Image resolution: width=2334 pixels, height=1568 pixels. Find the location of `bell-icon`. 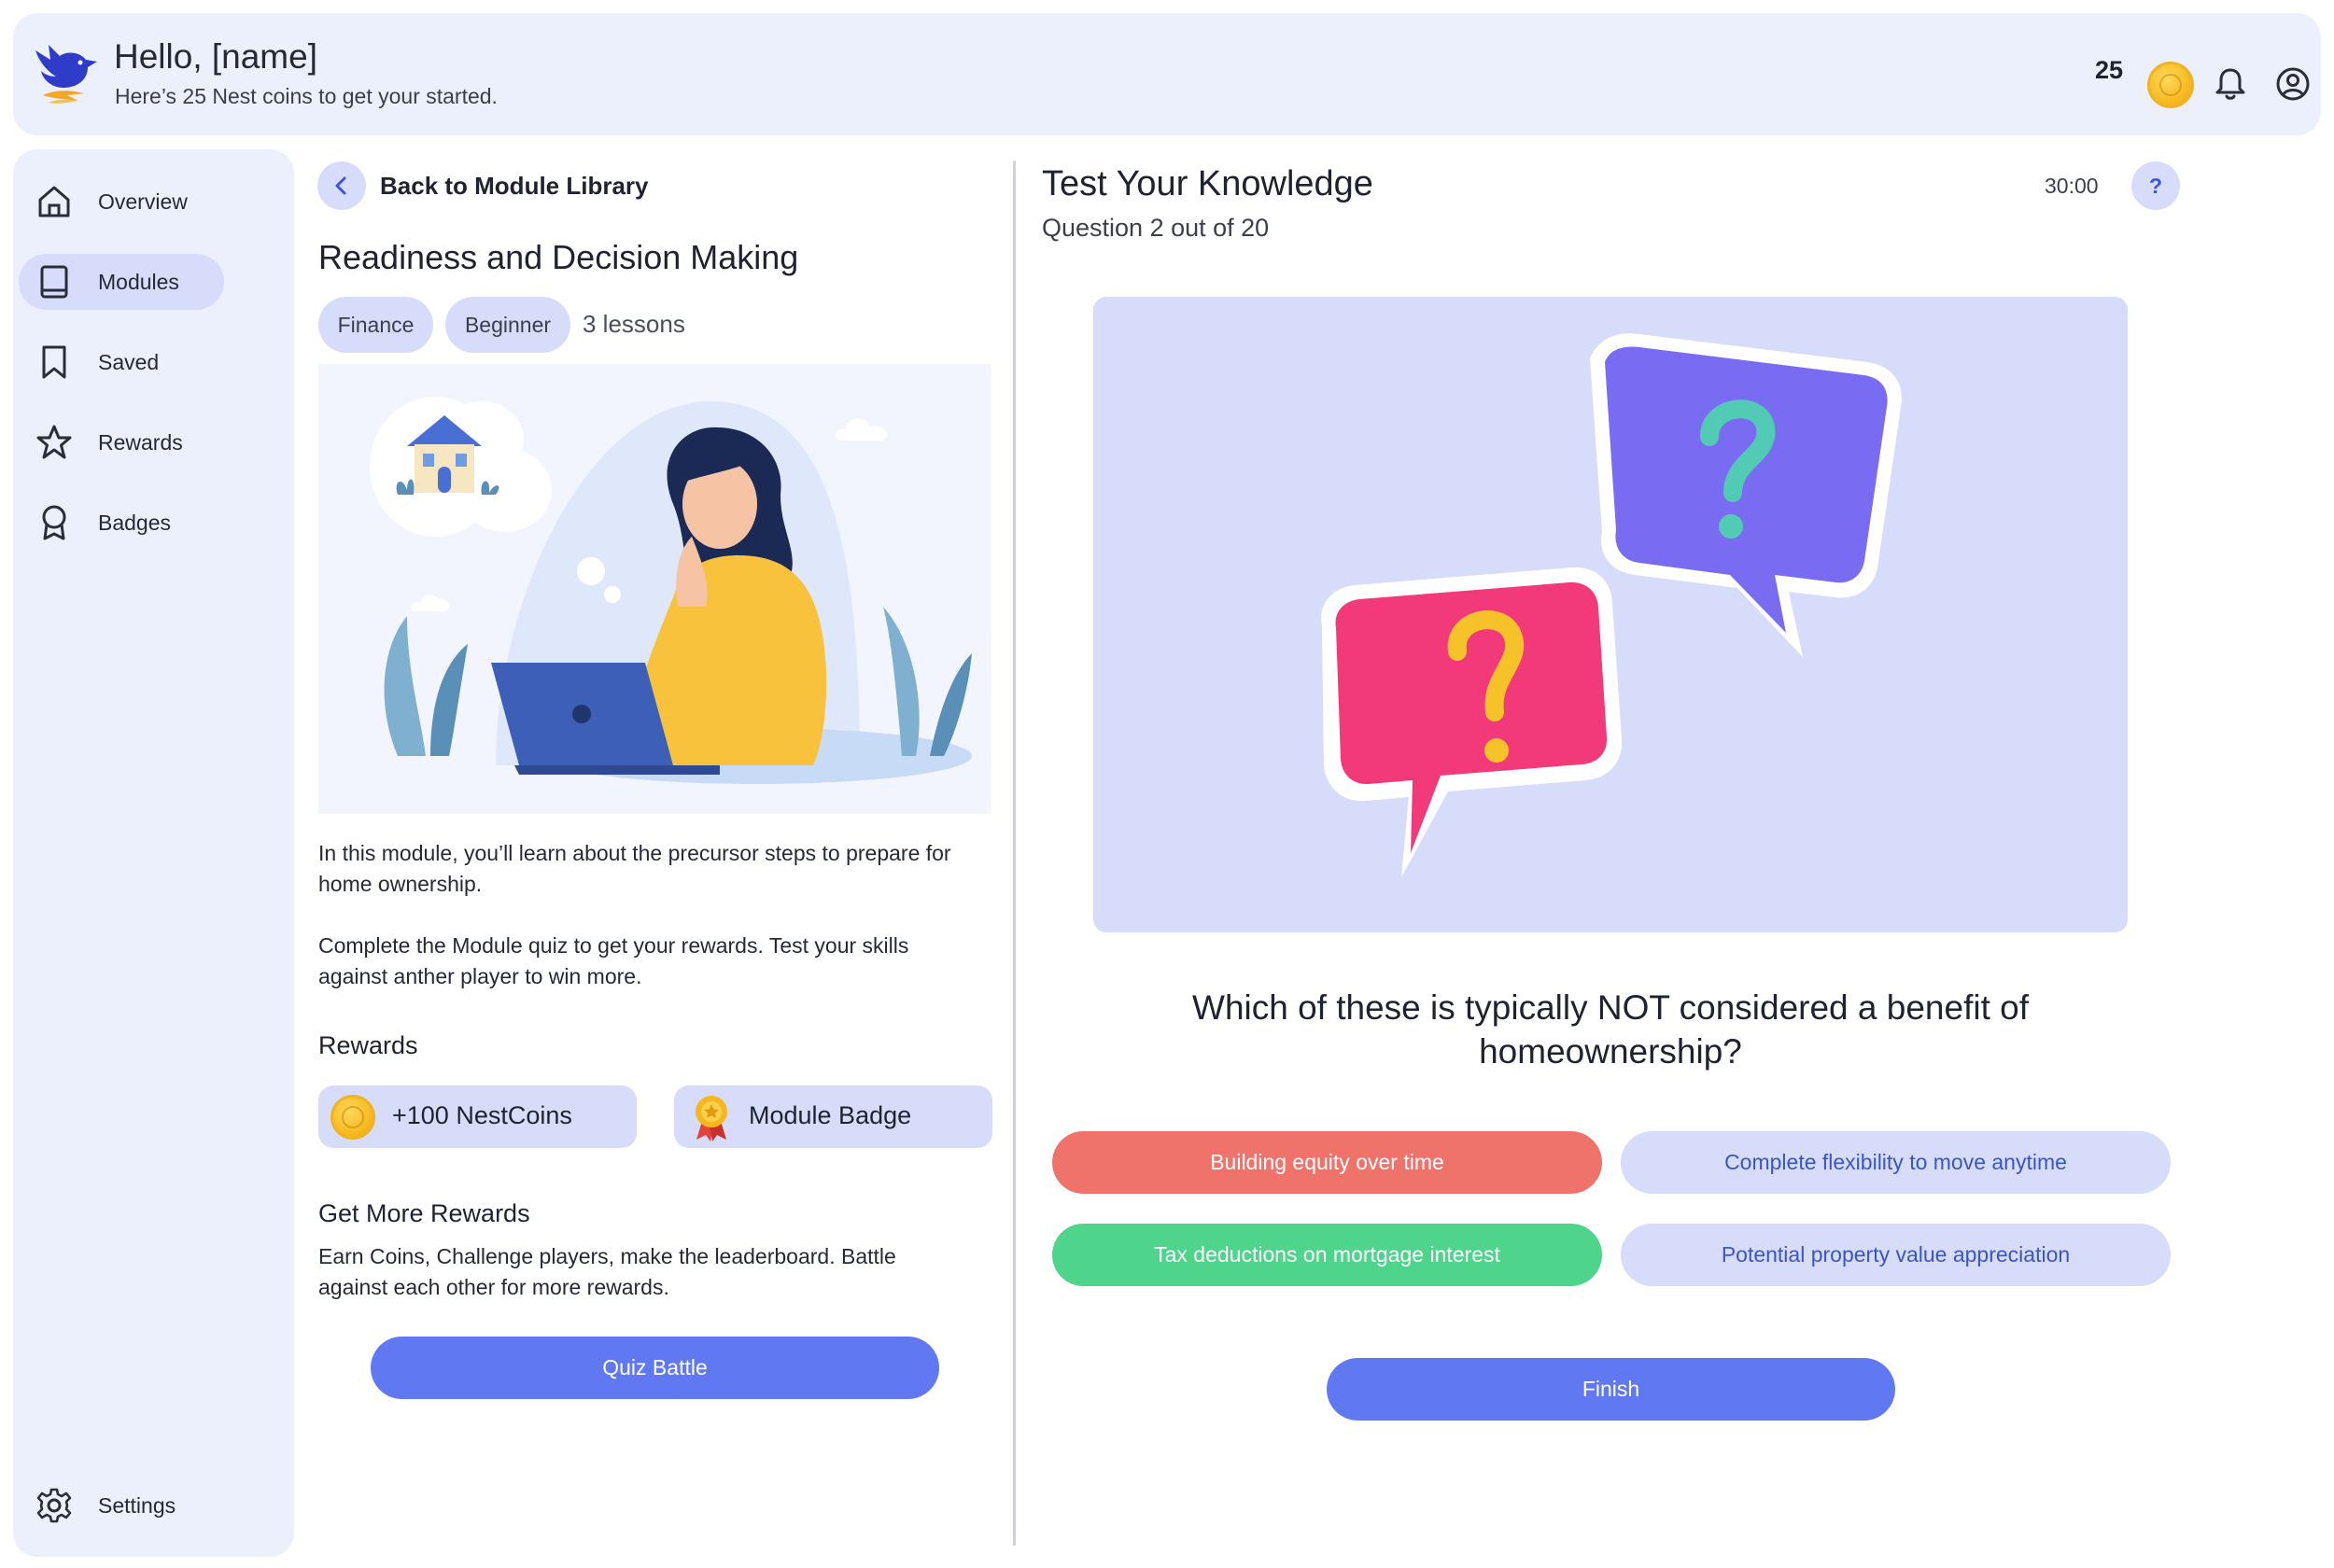

bell-icon is located at coordinates (2230, 84).